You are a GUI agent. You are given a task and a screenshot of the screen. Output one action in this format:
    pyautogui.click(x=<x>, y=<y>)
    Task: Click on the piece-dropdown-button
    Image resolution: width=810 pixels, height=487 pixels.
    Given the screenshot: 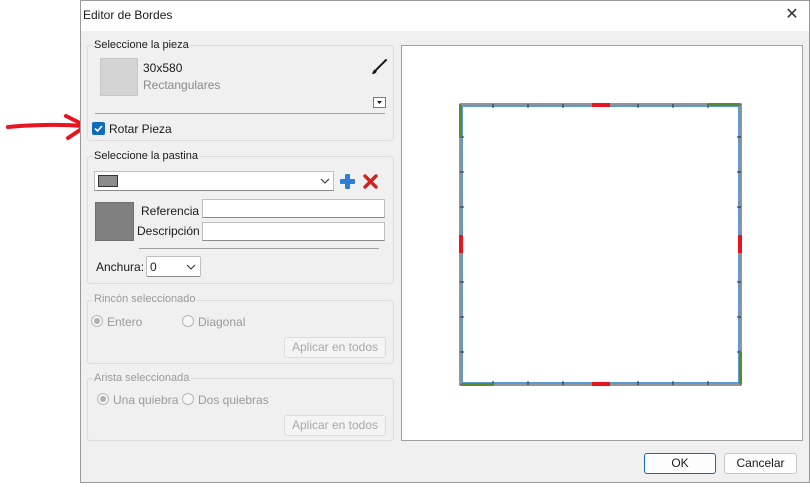 What is the action you would take?
    pyautogui.click(x=379, y=102)
    